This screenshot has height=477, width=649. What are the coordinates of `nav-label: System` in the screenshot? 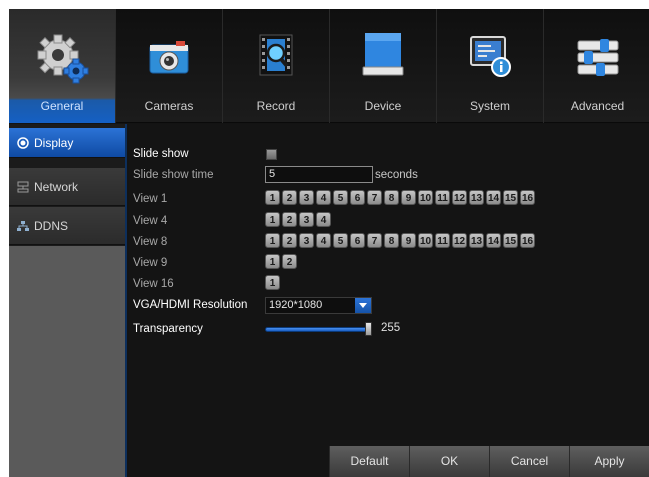 It's located at (489, 106).